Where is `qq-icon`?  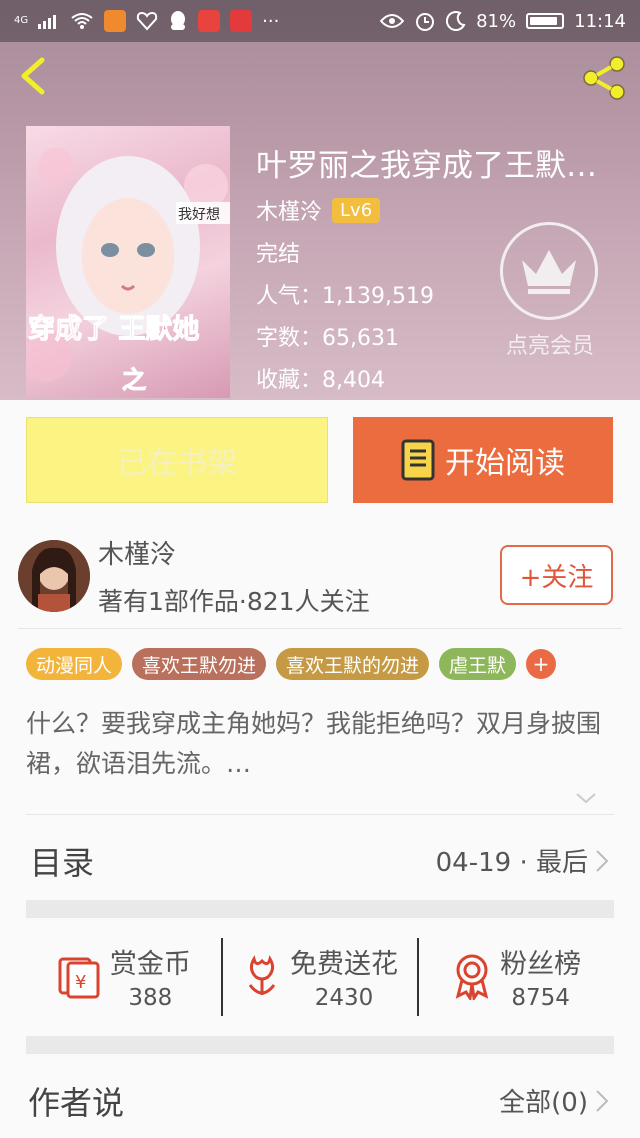
qq-icon is located at coordinates (178, 20).